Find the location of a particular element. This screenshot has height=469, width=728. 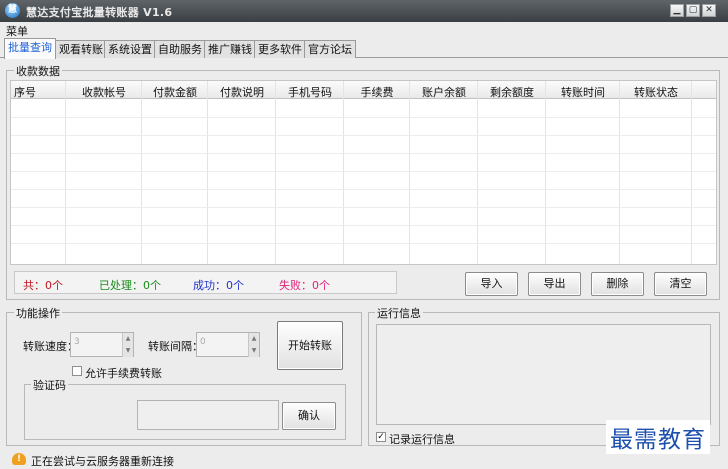

cloud-warning-icon: ! is located at coordinates (19, 459).